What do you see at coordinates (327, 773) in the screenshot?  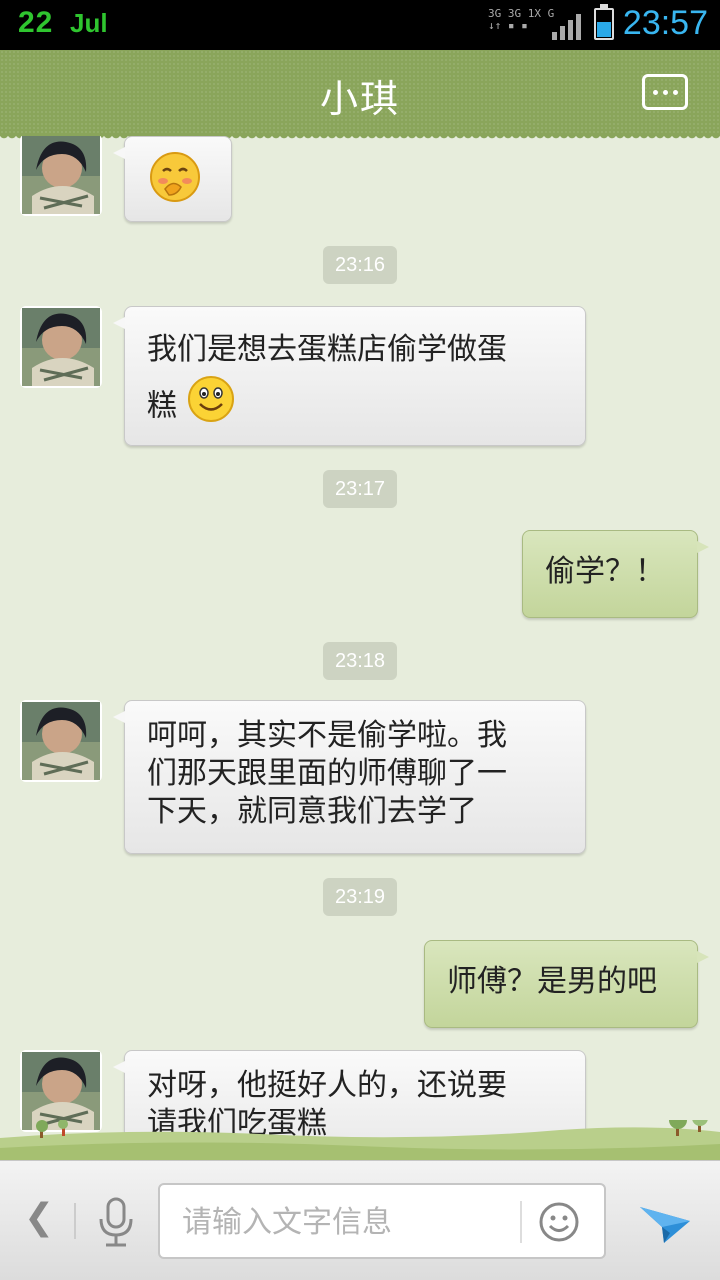 I see `message-text-line: 们那天跟里面的师傅聊了一` at bounding box center [327, 773].